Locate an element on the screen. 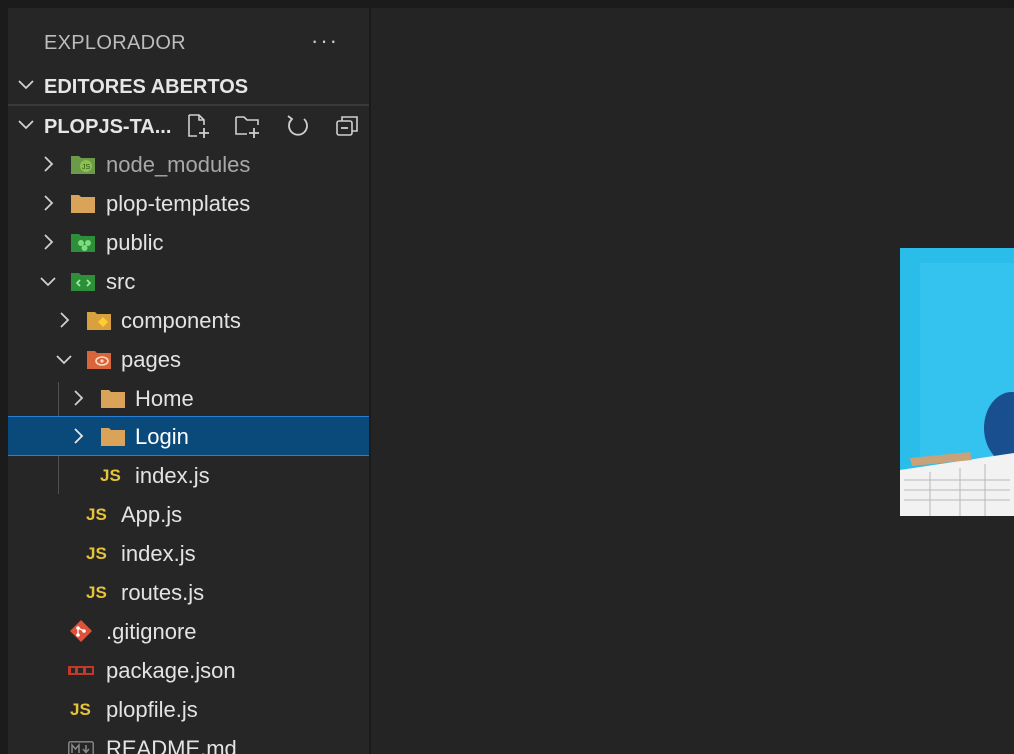  git-icon is located at coordinates (81, 631).